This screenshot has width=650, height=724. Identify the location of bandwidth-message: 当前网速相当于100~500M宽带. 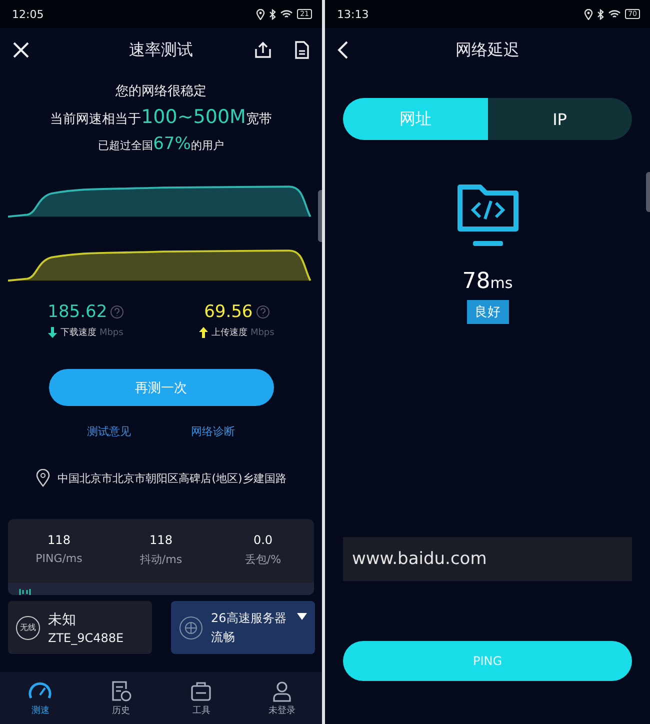
(161, 117).